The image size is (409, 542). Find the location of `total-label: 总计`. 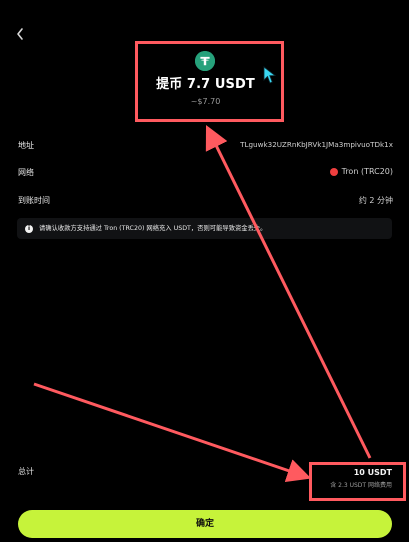

total-label: 总计 is located at coordinates (26, 471).